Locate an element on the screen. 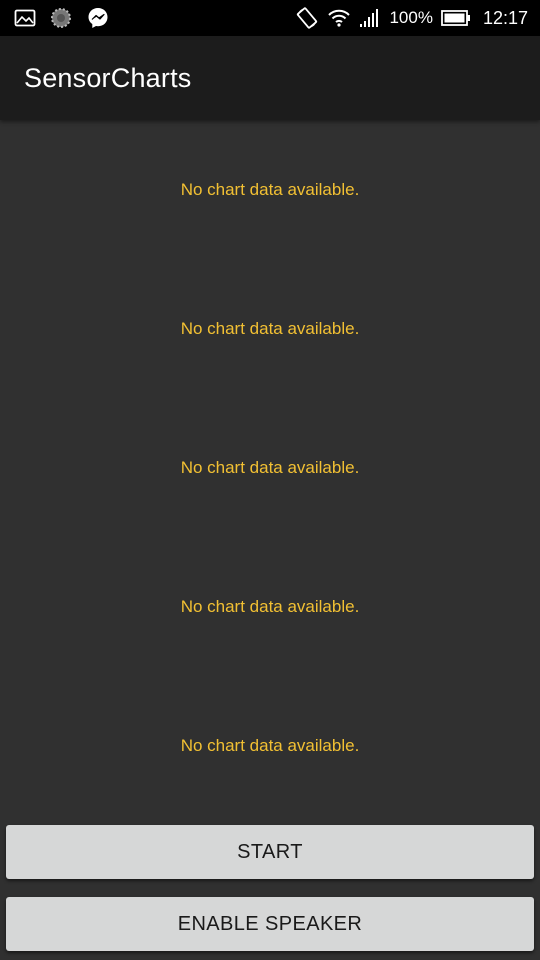 The width and height of the screenshot is (540, 960). chart-3: No chart data available. is located at coordinates (270, 467).